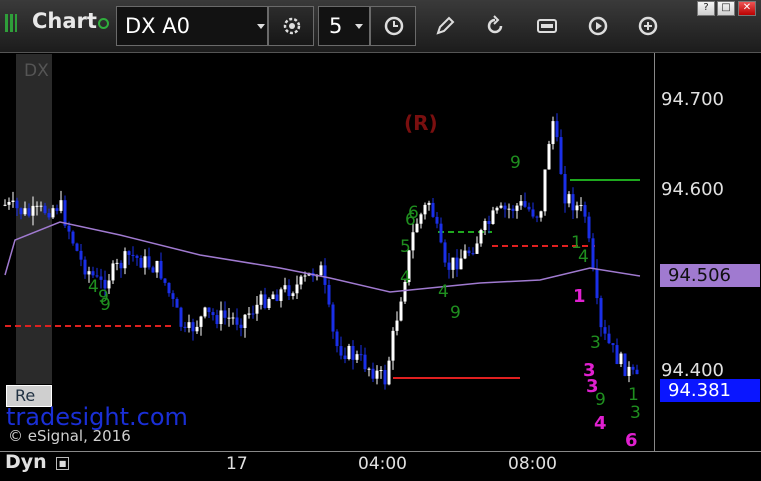 The image size is (761, 481). Describe the element at coordinates (344, 26) in the screenshot. I see `interval-input: 5` at that location.